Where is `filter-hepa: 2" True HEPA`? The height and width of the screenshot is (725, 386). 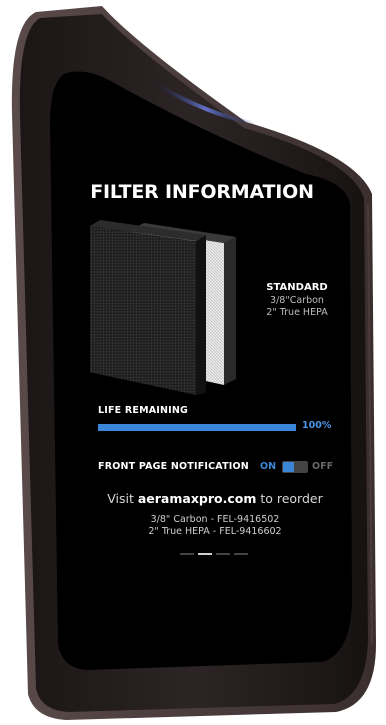 filter-hepa: 2" True HEPA is located at coordinates (297, 312).